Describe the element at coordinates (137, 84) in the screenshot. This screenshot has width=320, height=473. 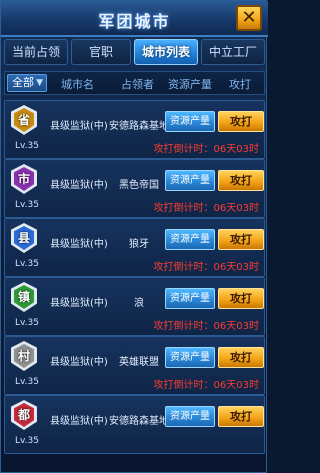
I see `header-occupant: 占领者` at that location.